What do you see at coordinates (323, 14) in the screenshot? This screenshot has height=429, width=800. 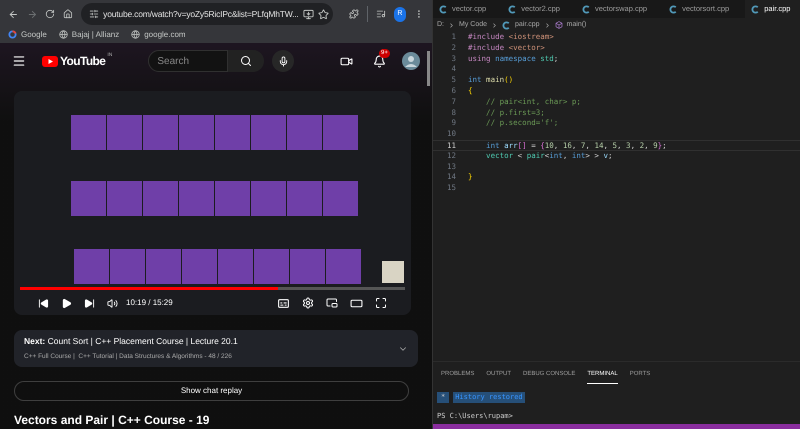 I see `bookmark-star-icon` at bounding box center [323, 14].